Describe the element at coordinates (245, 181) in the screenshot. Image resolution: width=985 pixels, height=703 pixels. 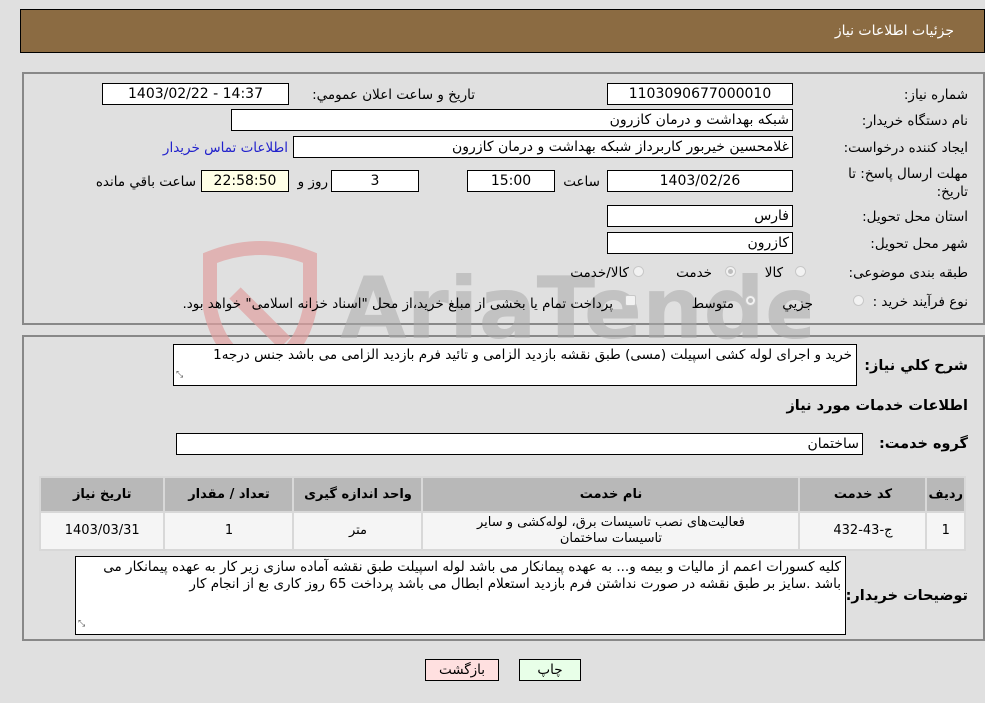
I see `time-remaining-field: 22:58:50` at that location.